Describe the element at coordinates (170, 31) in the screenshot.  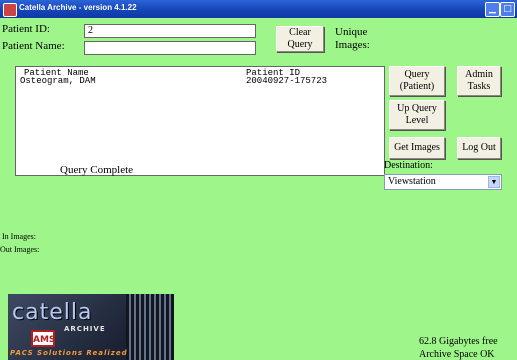
I see `patient-id-field: 2` at that location.